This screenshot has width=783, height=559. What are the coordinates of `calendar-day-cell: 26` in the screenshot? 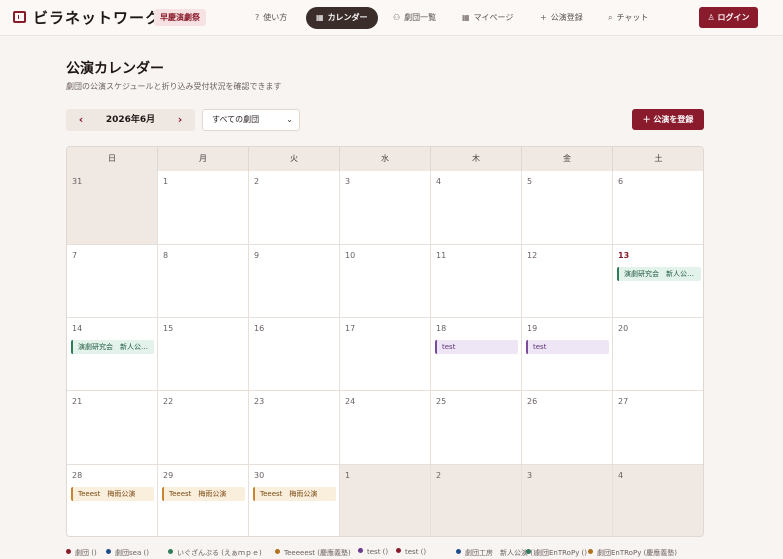 It's located at (567, 428).